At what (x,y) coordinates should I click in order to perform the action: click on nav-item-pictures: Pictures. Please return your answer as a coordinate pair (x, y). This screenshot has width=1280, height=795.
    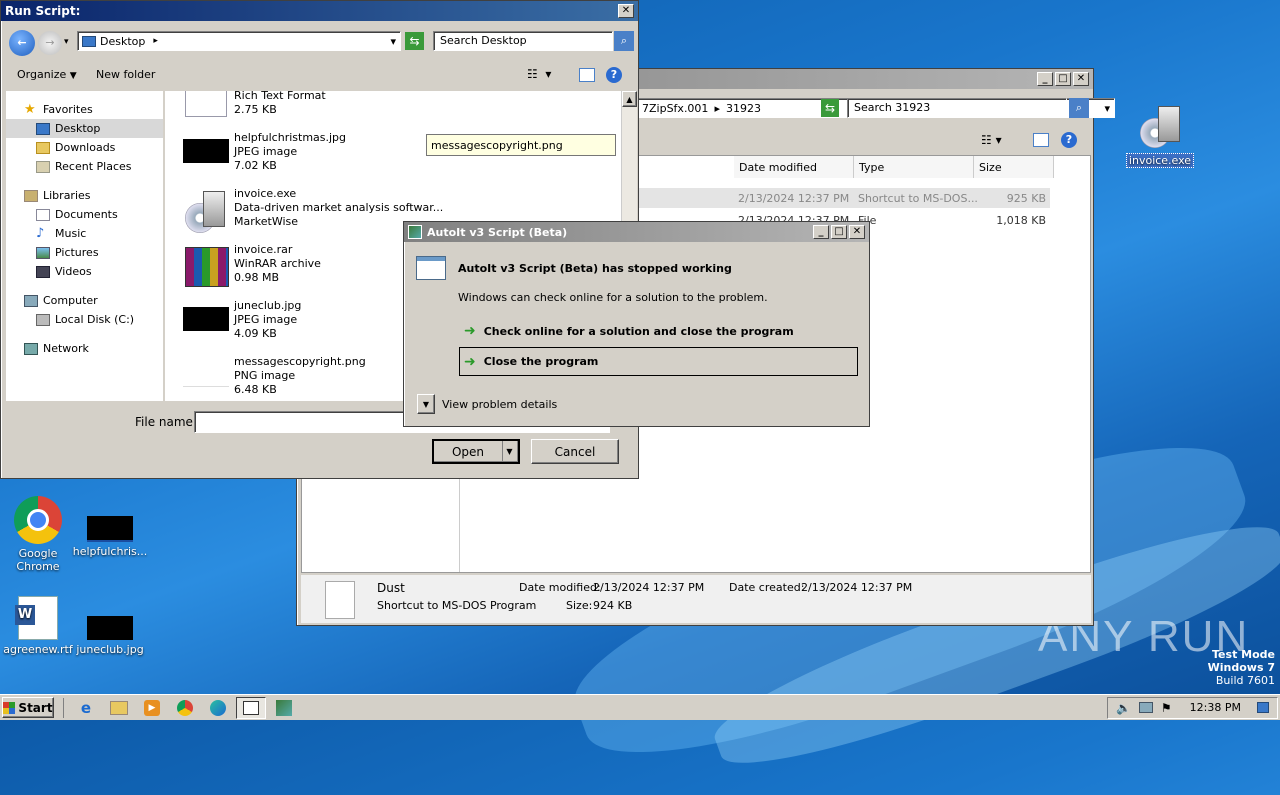
    Looking at the image, I should click on (84, 252).